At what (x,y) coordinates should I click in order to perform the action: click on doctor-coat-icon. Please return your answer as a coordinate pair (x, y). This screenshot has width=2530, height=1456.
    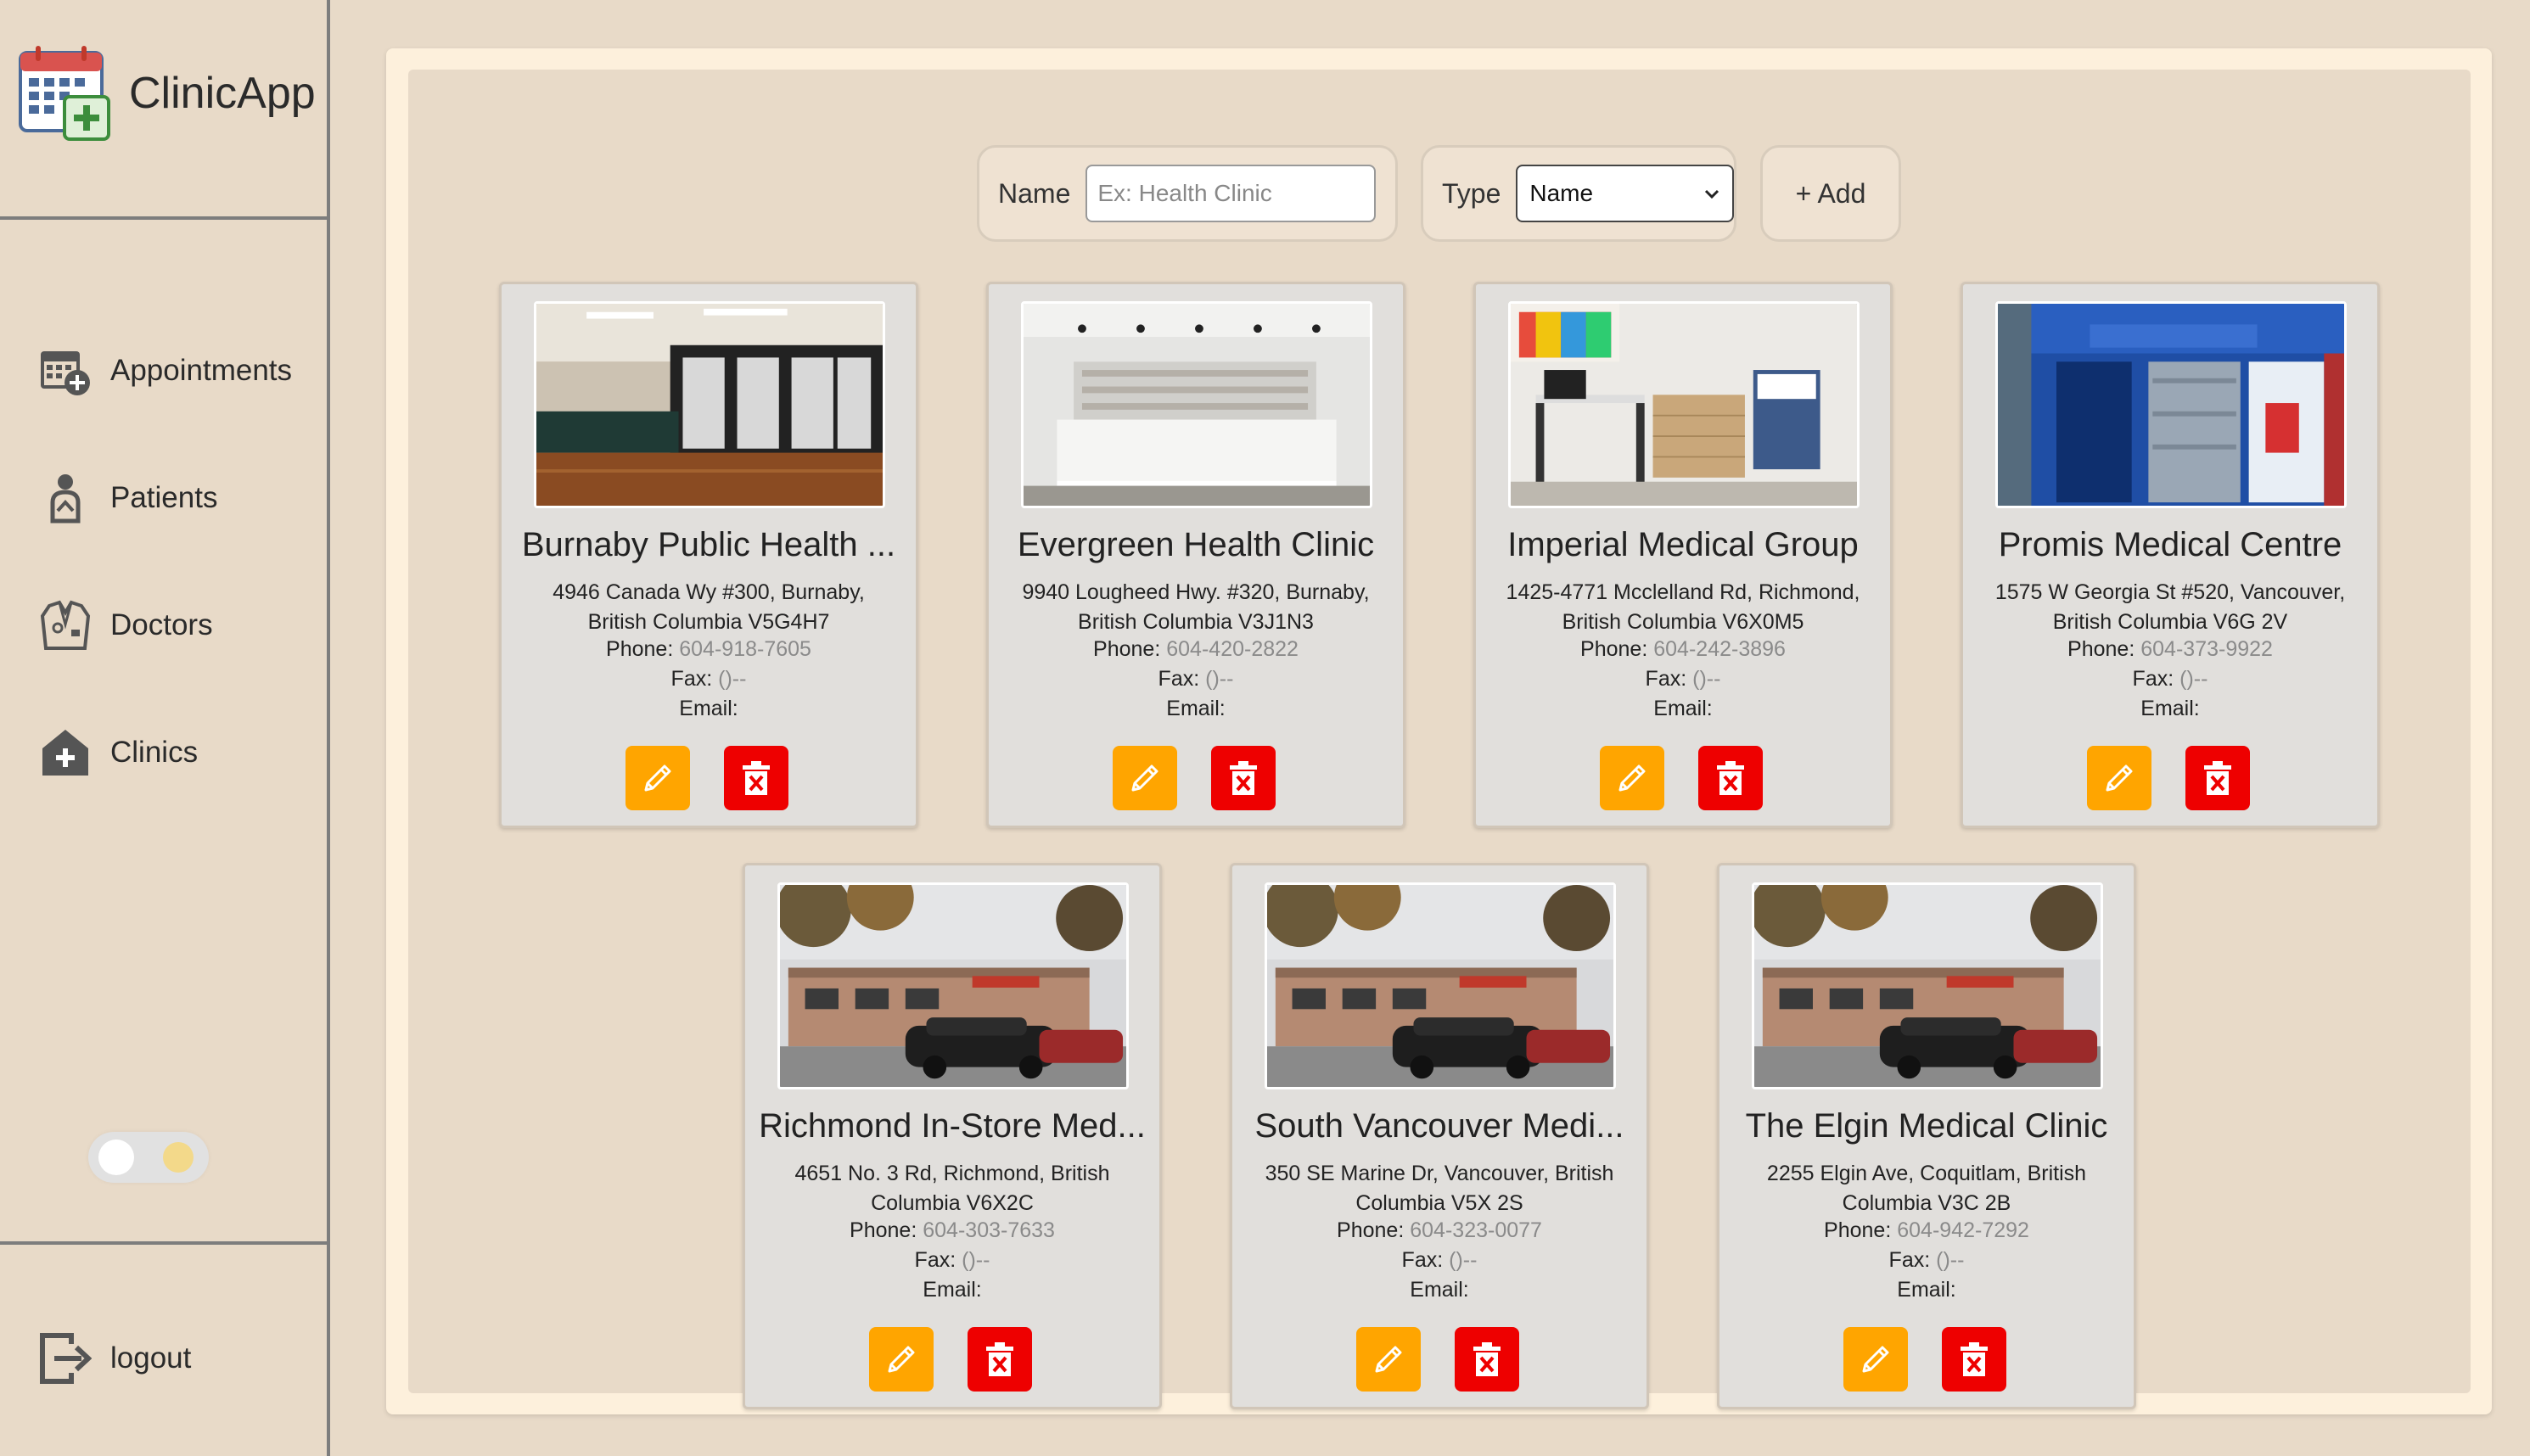
    Looking at the image, I should click on (66, 625).